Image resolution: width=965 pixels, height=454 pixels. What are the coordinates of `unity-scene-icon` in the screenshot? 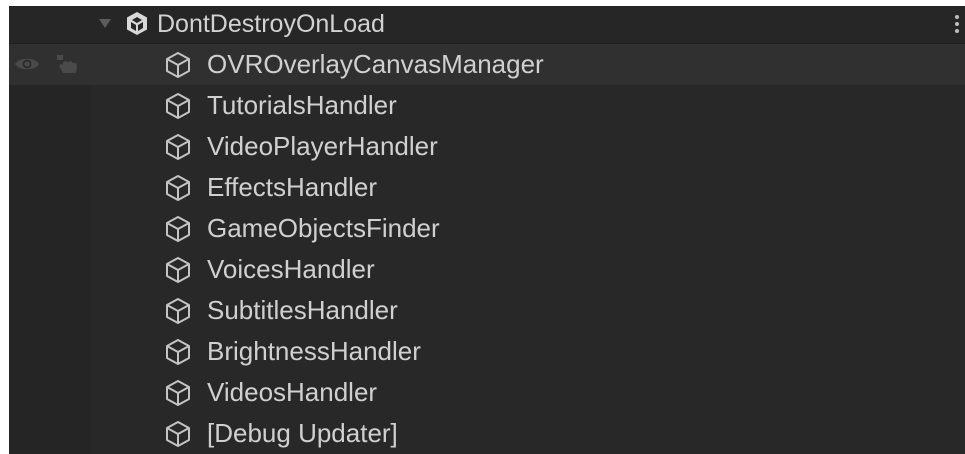 It's located at (137, 23).